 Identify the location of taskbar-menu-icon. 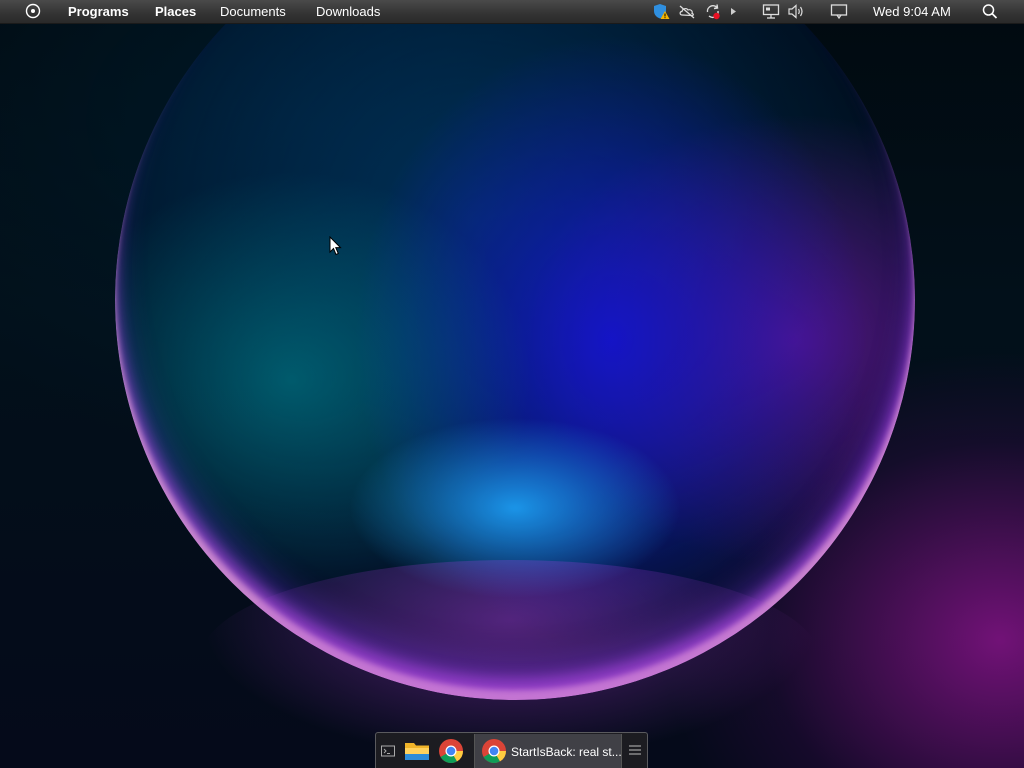
(635, 750).